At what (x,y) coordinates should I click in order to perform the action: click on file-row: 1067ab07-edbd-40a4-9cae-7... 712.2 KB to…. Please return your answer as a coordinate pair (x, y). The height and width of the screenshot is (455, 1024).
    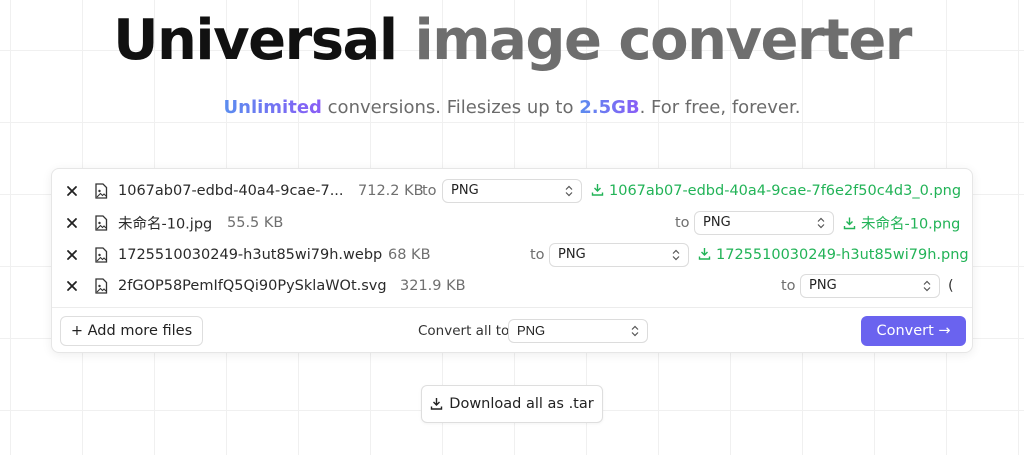
    Looking at the image, I should click on (512, 191).